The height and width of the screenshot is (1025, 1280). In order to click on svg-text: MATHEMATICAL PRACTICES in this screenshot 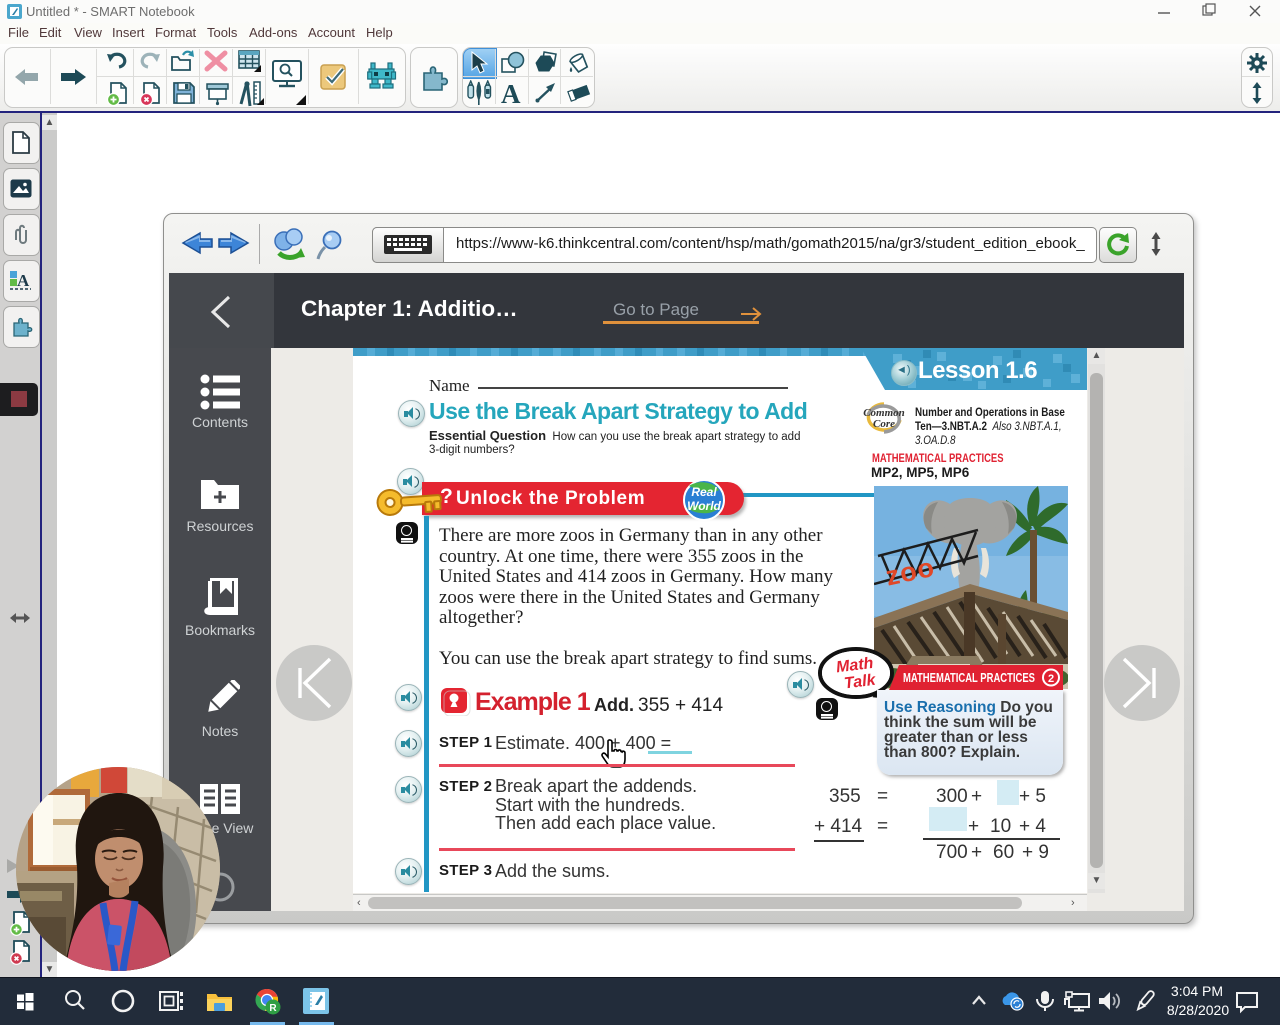, I will do `click(969, 678)`.